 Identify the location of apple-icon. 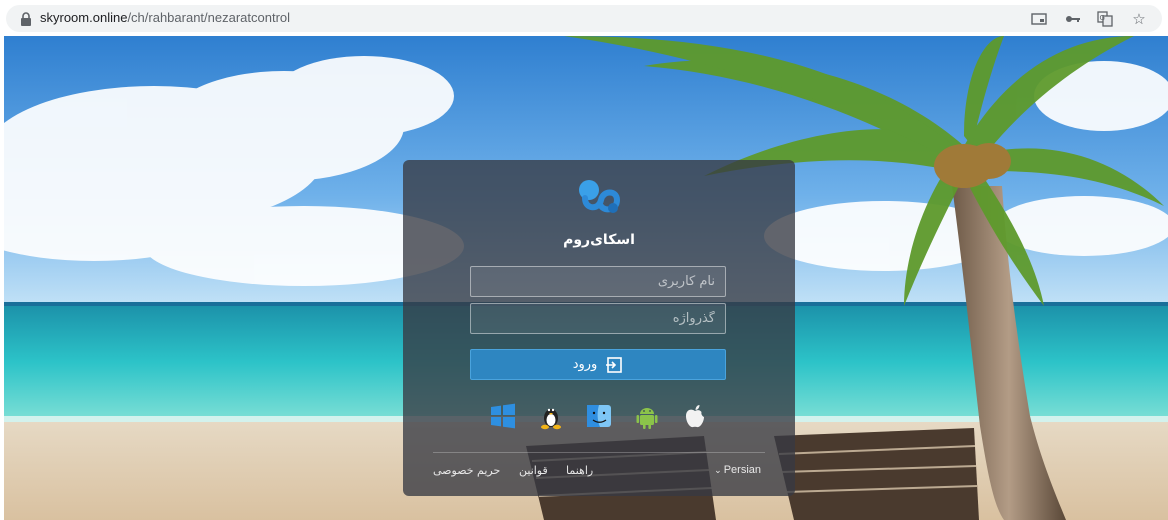
(695, 416).